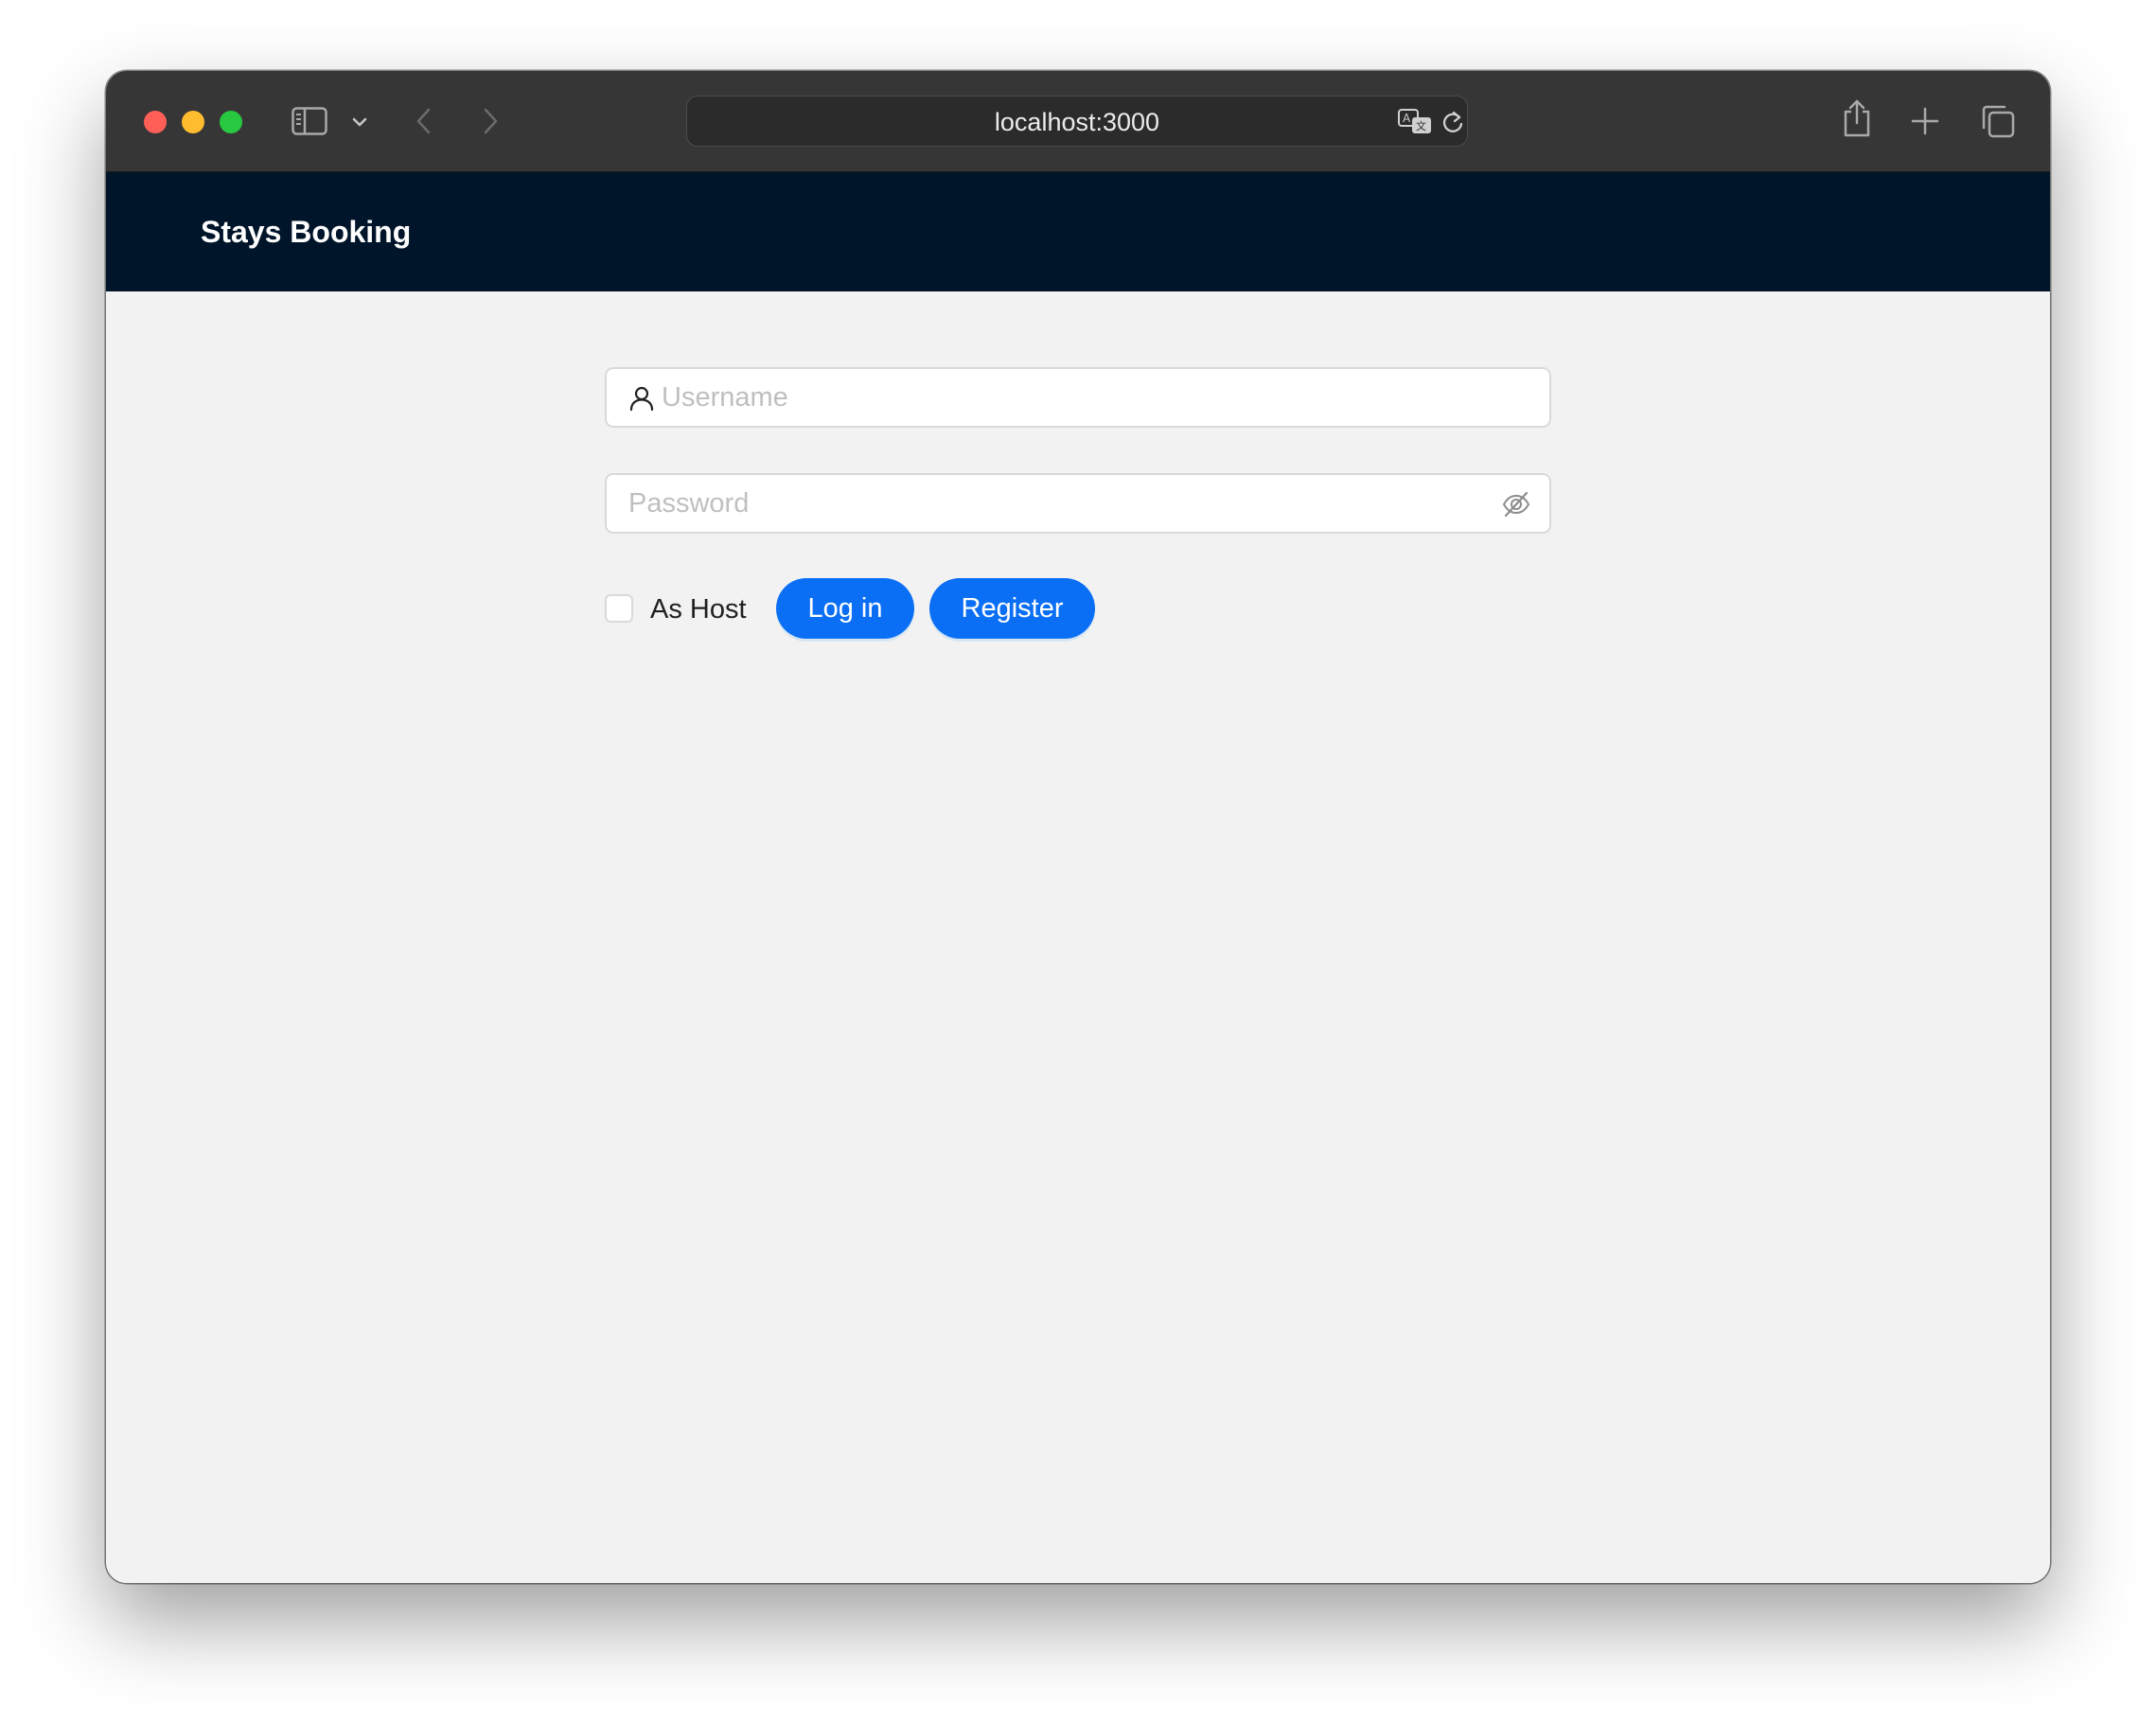 The image size is (2156, 1724). I want to click on tabs-overview-icon, so click(1998, 121).